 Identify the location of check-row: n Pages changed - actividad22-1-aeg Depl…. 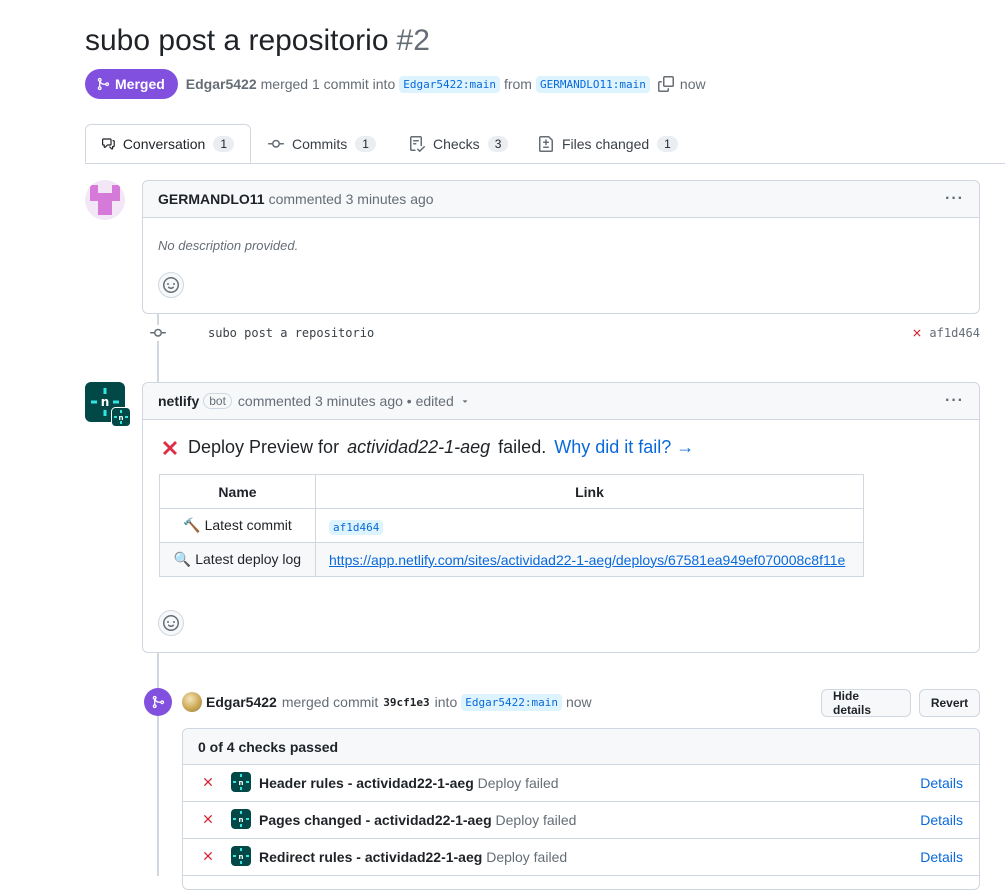
(581, 820).